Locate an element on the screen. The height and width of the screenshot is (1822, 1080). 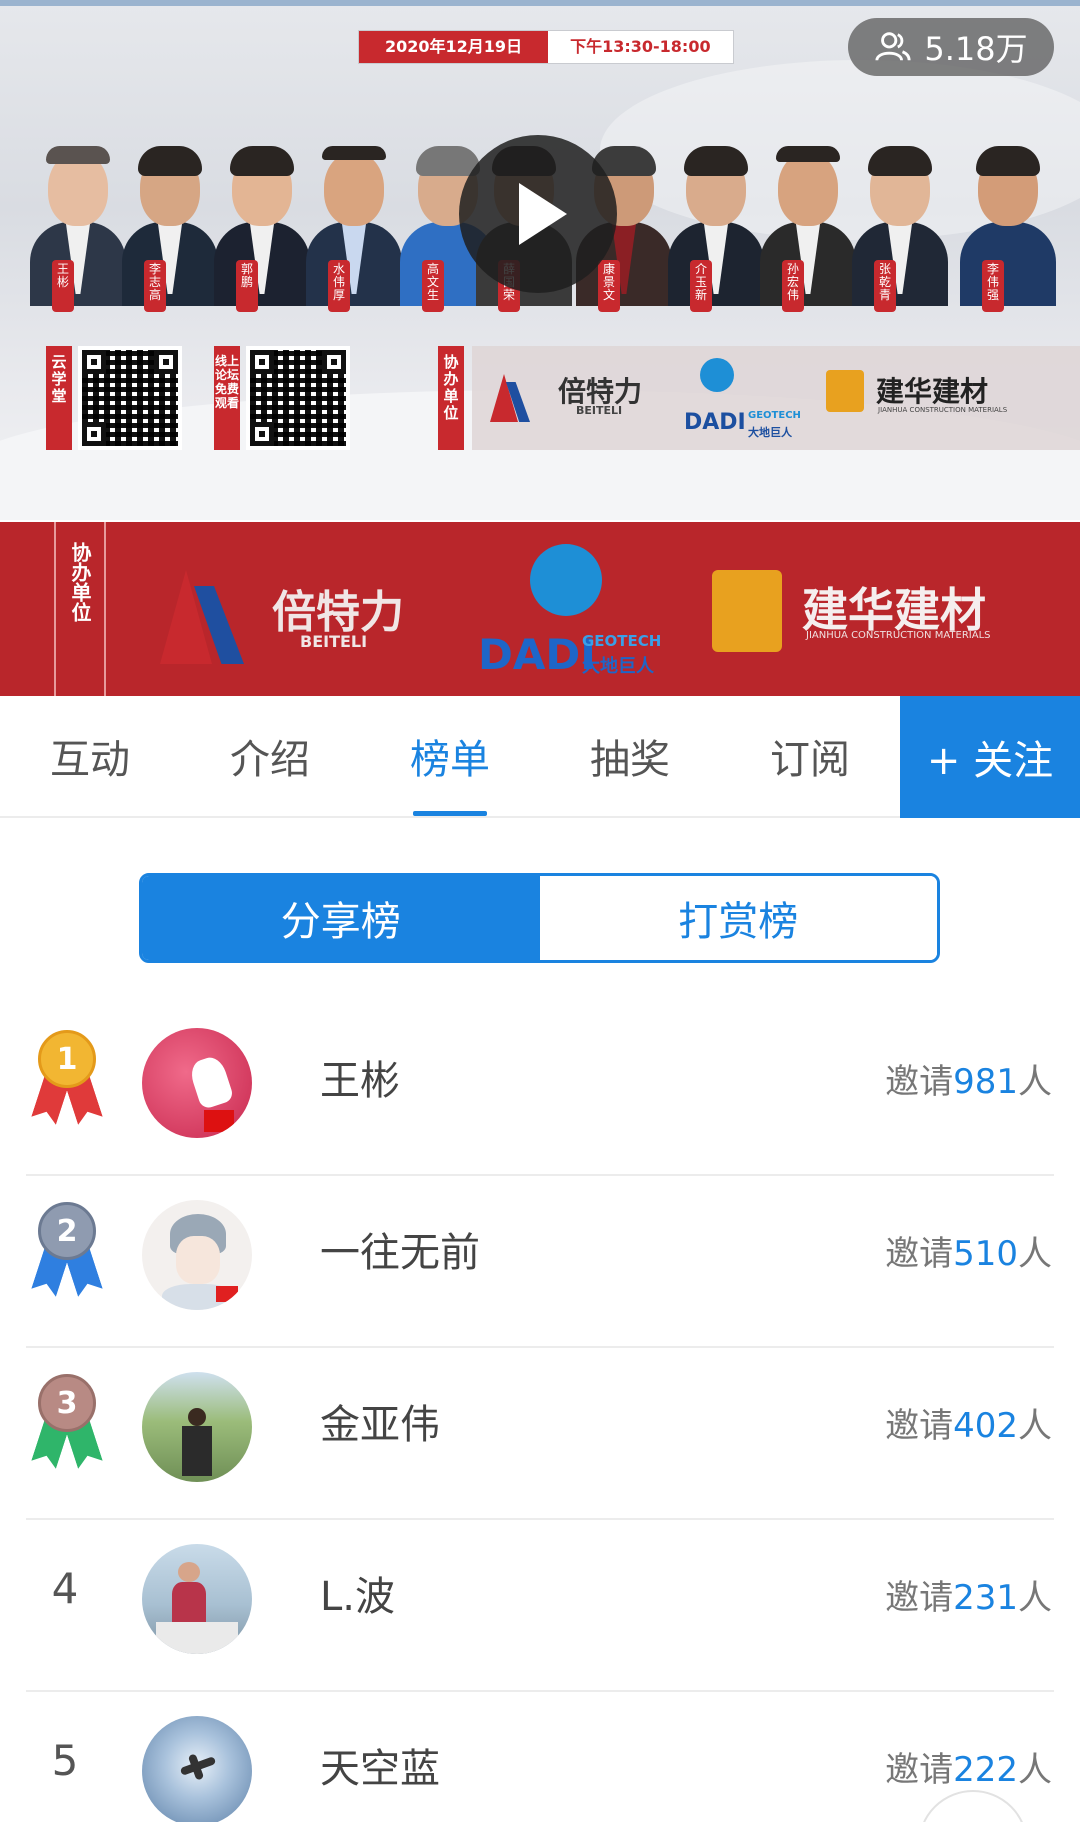
speaker-photo: 水伟厚 is located at coordinates (354, 226).